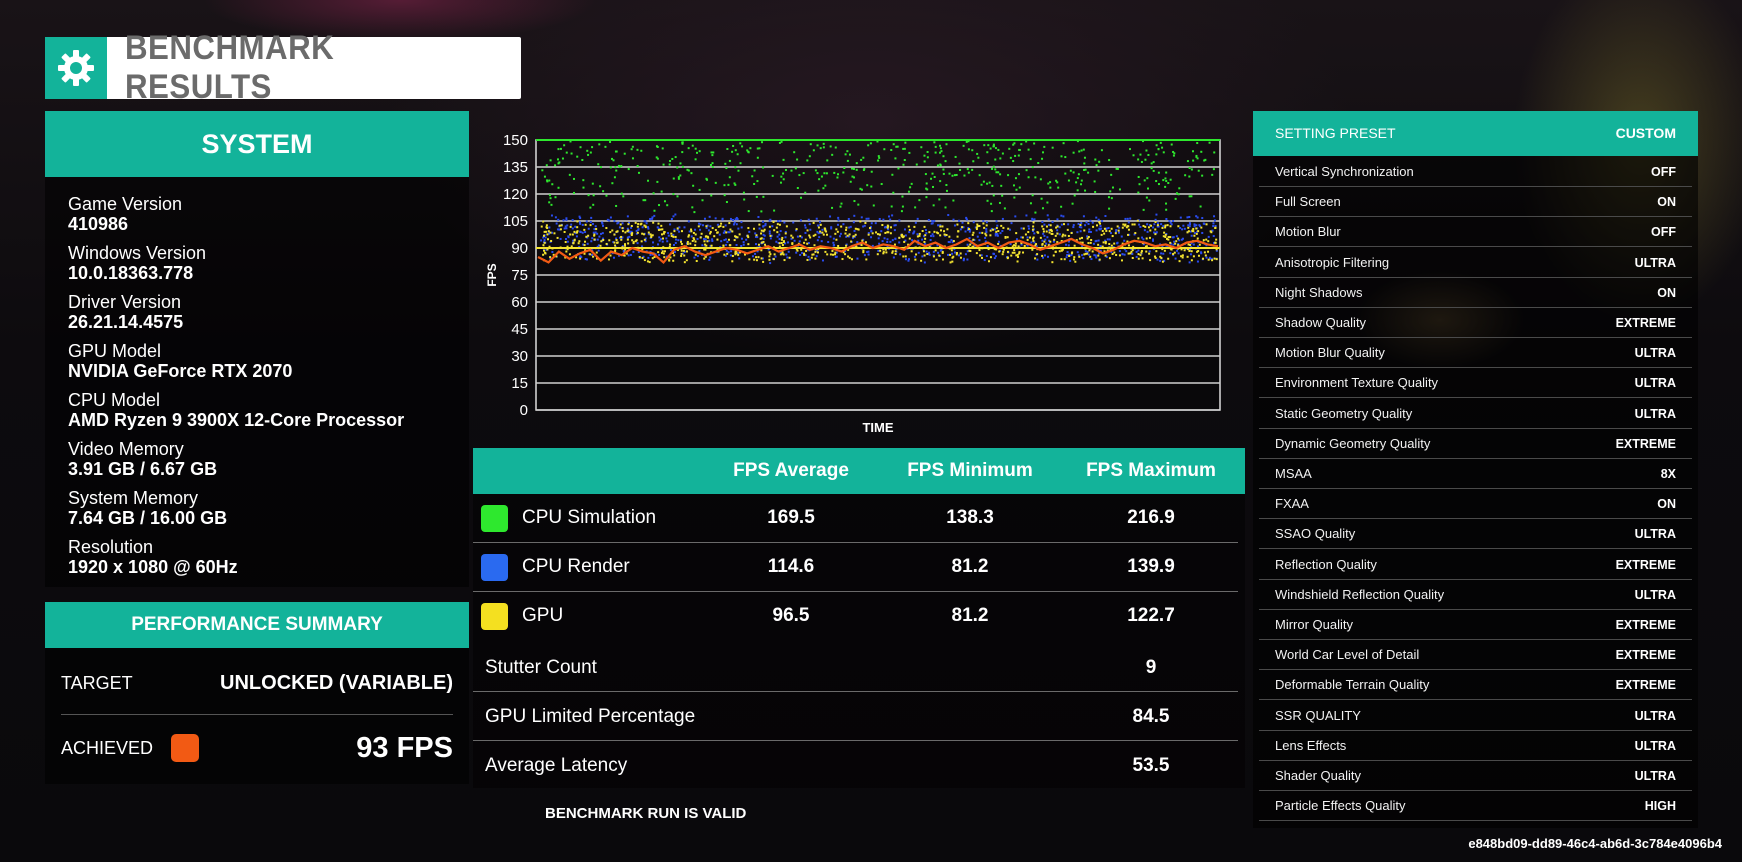  Describe the element at coordinates (1475, 414) in the screenshot. I see `setting-row: Static Geometry Quality ULTRA` at that location.